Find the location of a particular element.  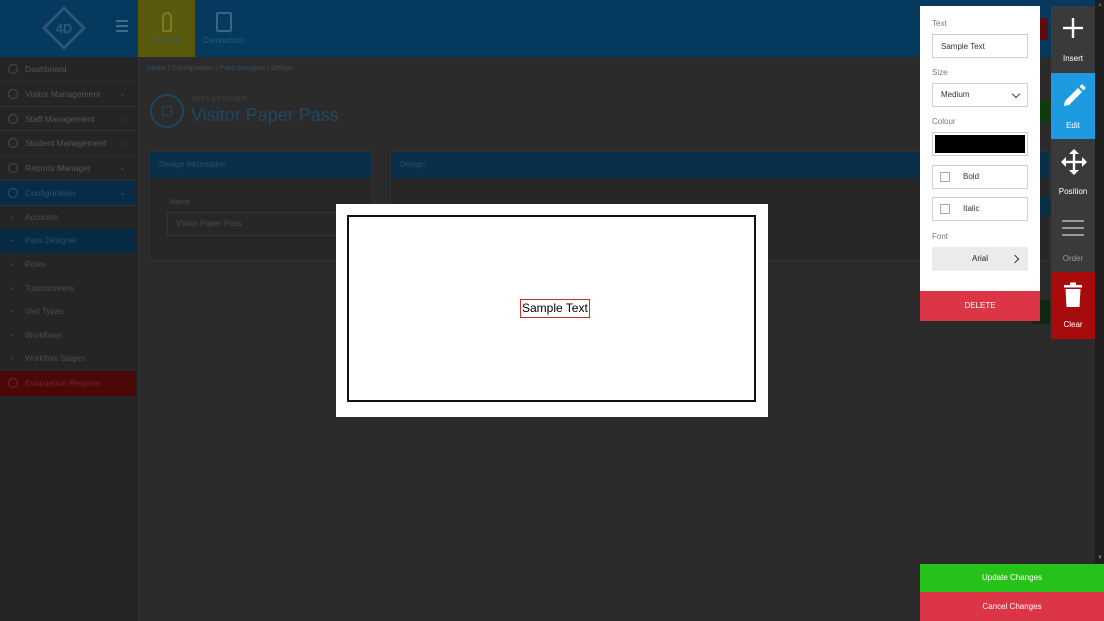

insert-button: Insert is located at coordinates (1073, 39).